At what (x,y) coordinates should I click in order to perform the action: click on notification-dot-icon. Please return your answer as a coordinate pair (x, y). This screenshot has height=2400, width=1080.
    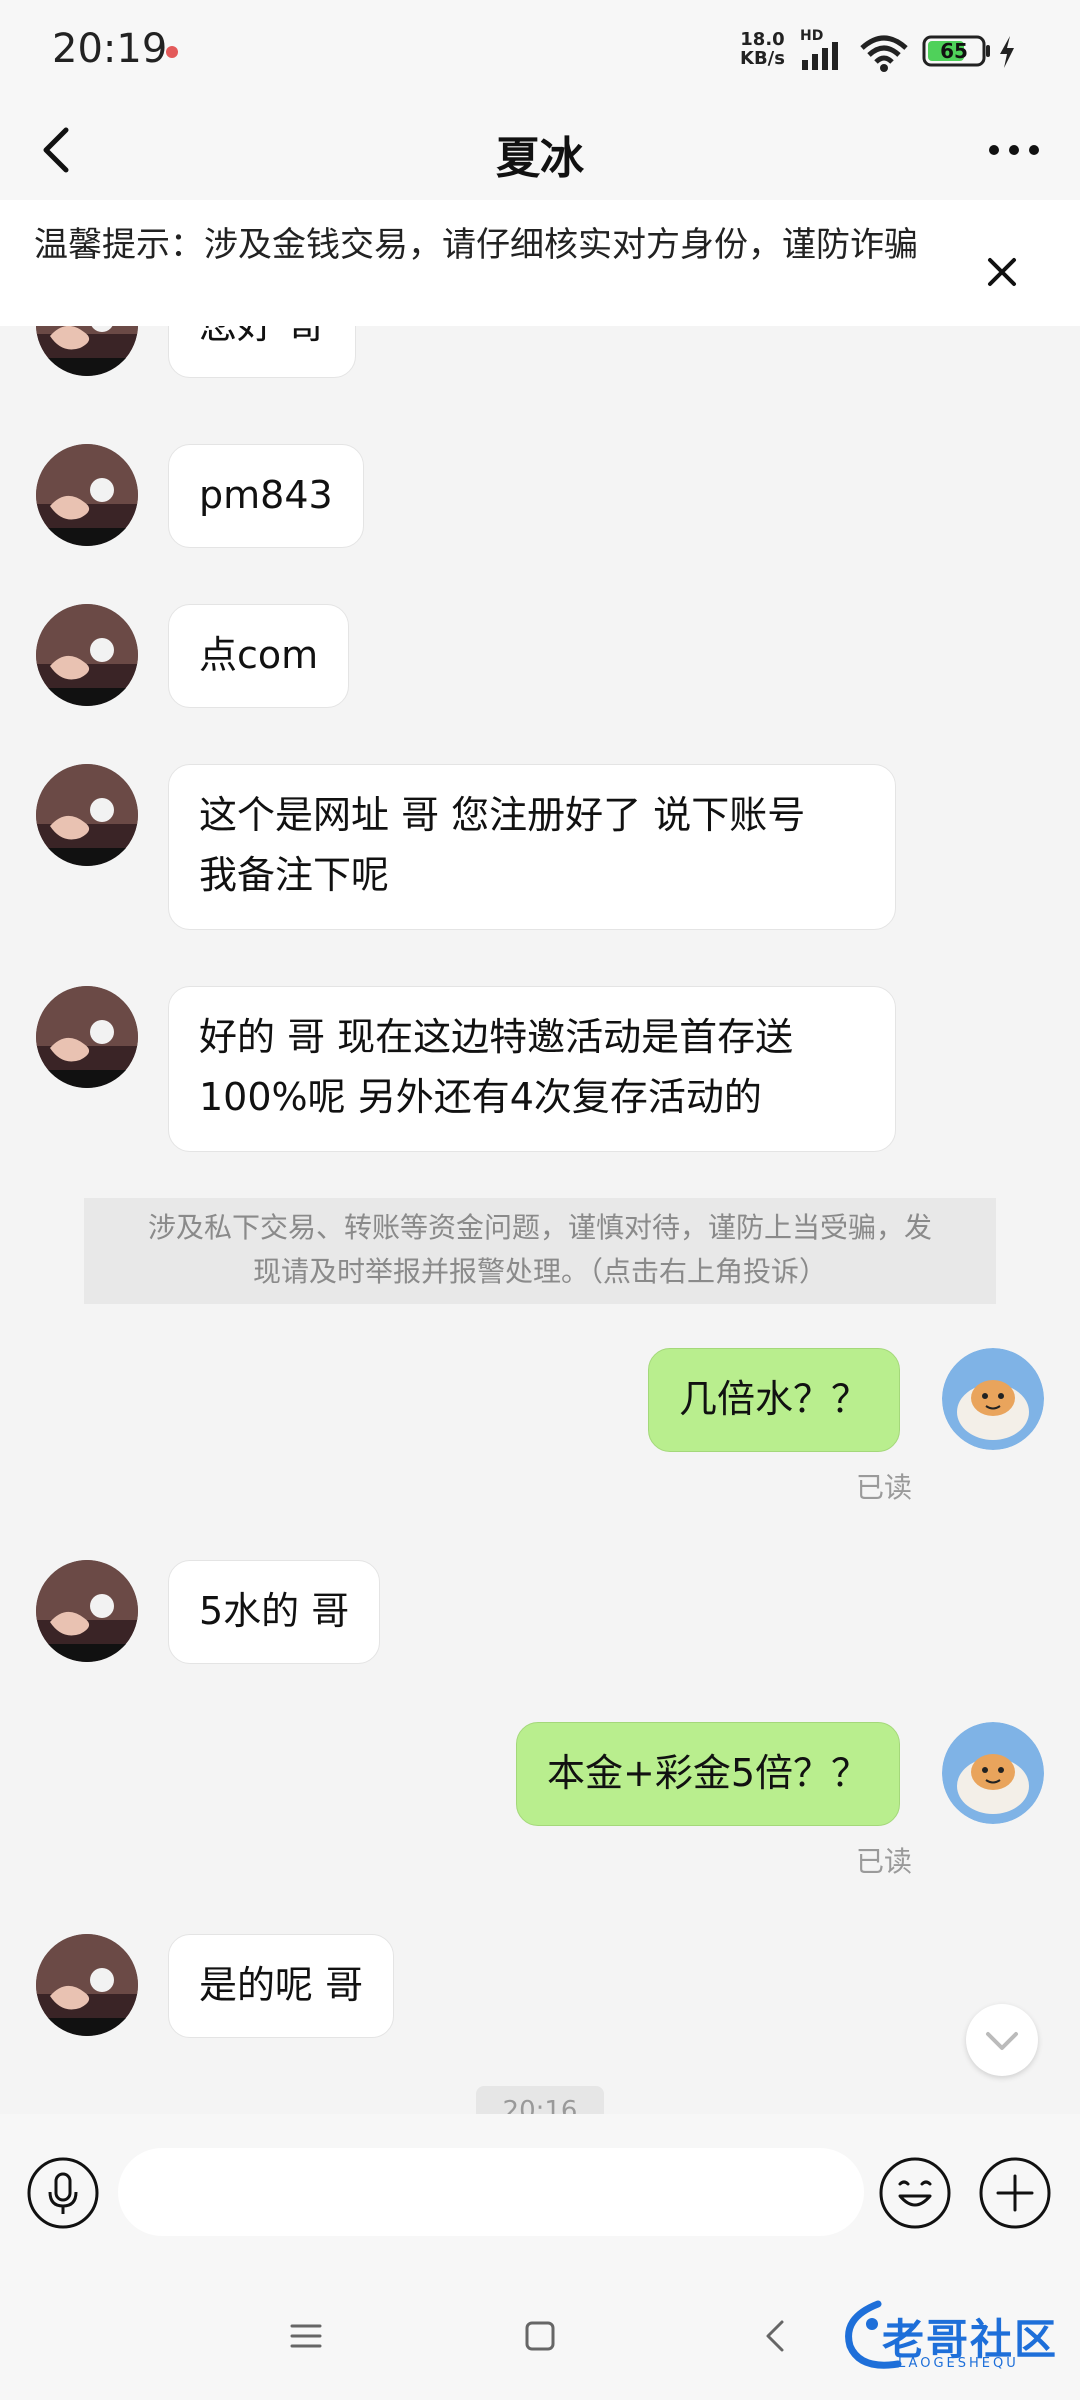
    Looking at the image, I should click on (172, 52).